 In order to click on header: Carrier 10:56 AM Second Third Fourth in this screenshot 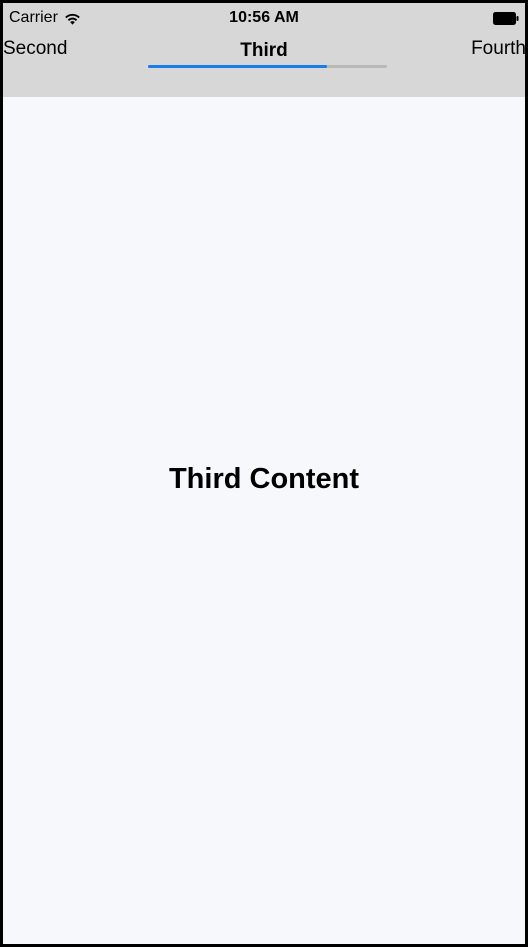, I will do `click(264, 50)`.